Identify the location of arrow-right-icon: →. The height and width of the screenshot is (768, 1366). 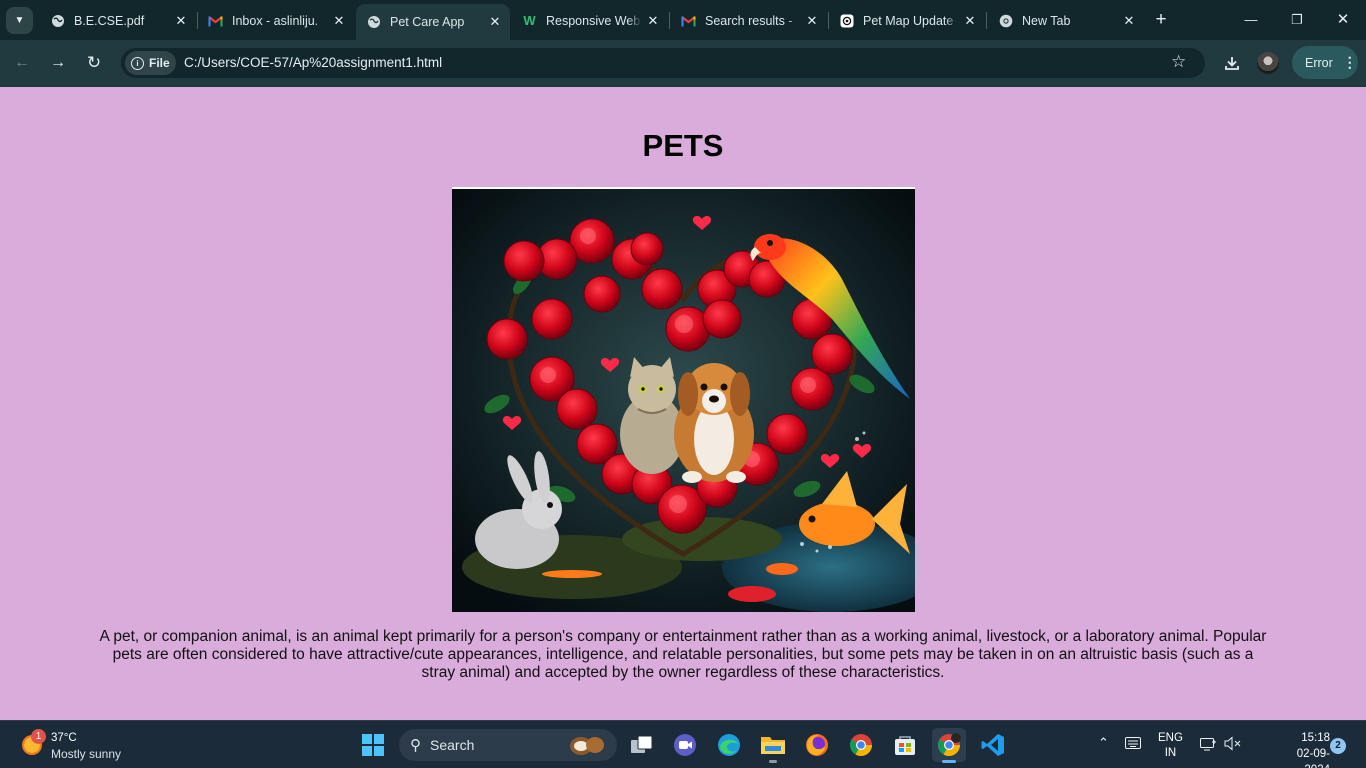
(58, 62).